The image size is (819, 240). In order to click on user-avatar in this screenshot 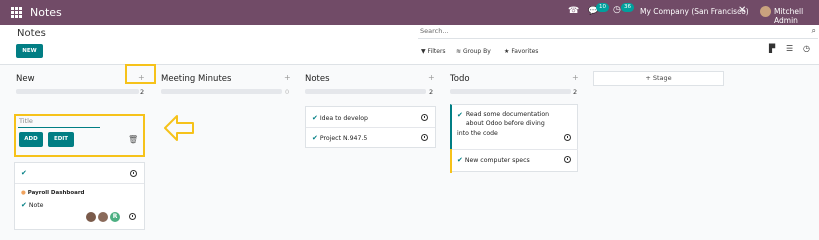, I will do `click(765, 11)`.